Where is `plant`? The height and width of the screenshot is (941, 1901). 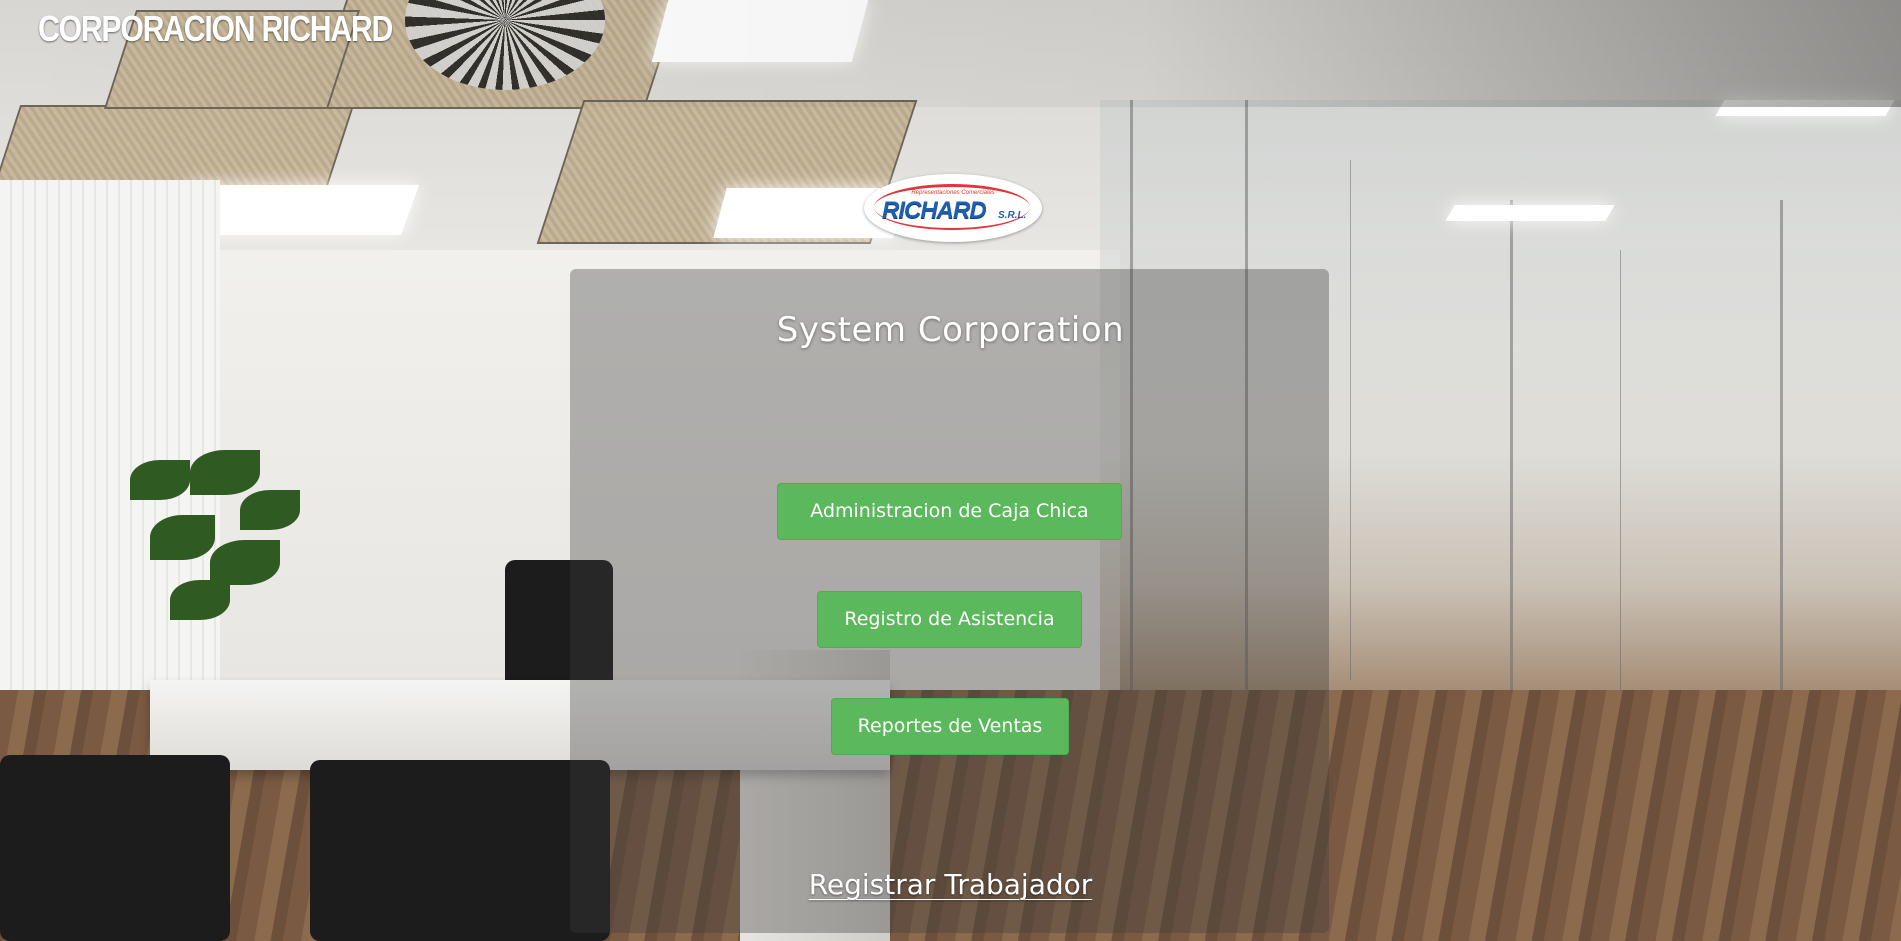
plant is located at coordinates (215, 570).